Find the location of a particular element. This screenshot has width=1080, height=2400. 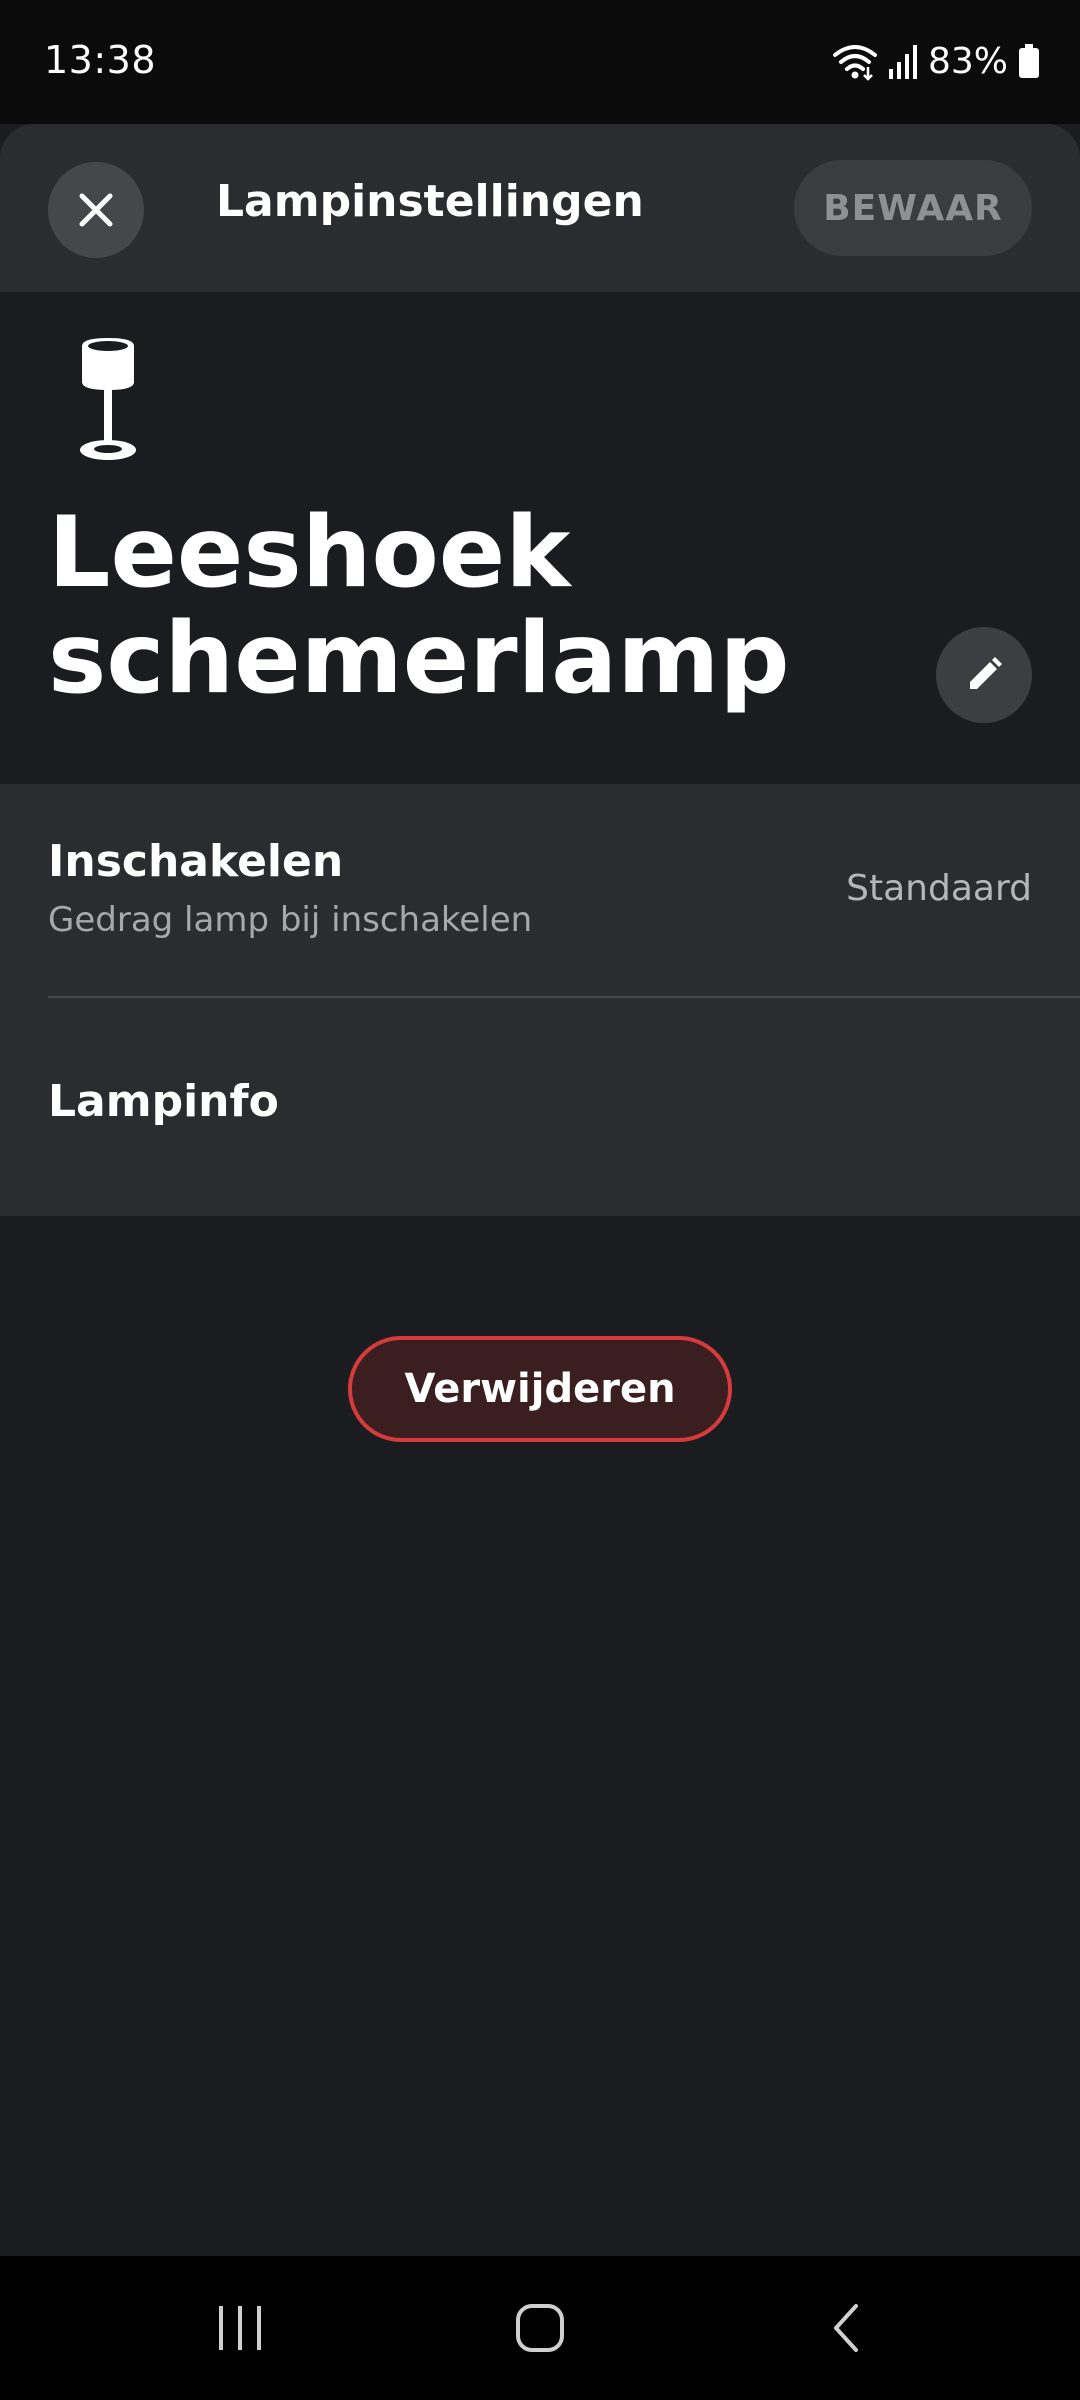

recent-apps-button is located at coordinates (240, 2328).